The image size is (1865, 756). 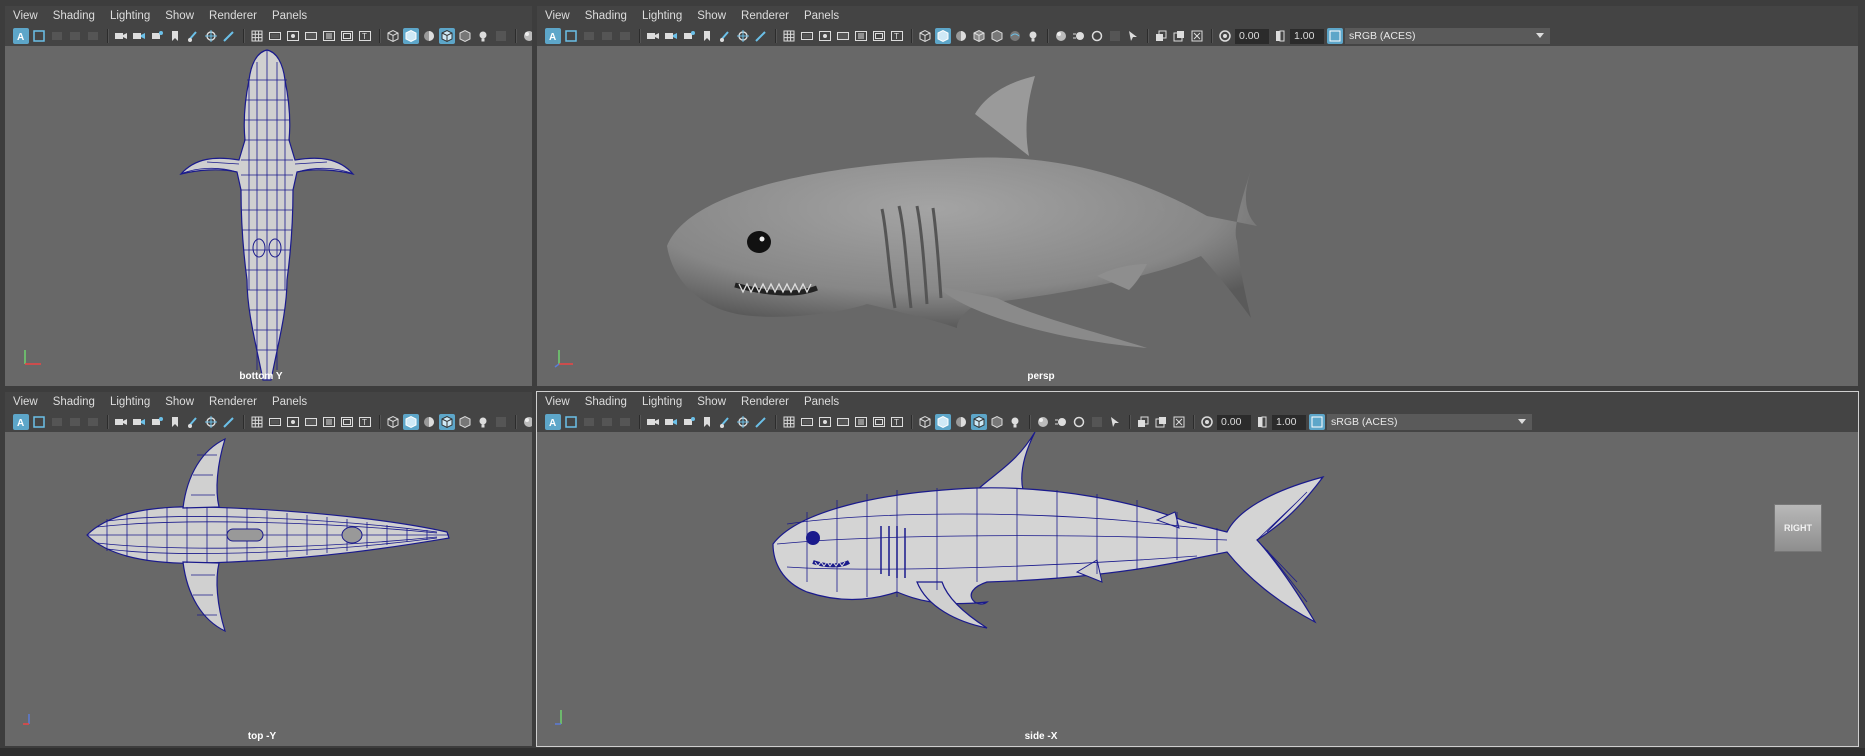 What do you see at coordinates (1143, 422) in the screenshot?
I see `multisample-aa-icon` at bounding box center [1143, 422].